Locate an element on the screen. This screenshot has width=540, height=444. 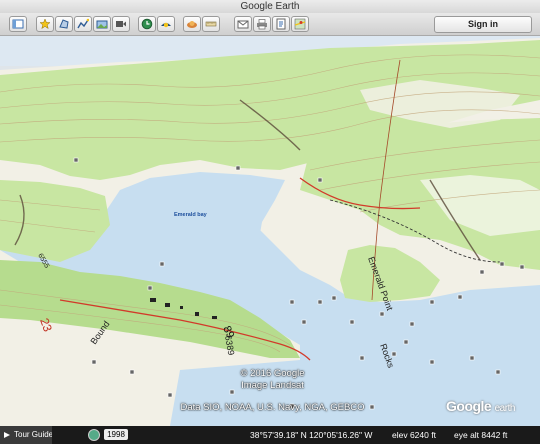
record-tour-button is located at coordinates (121, 24).